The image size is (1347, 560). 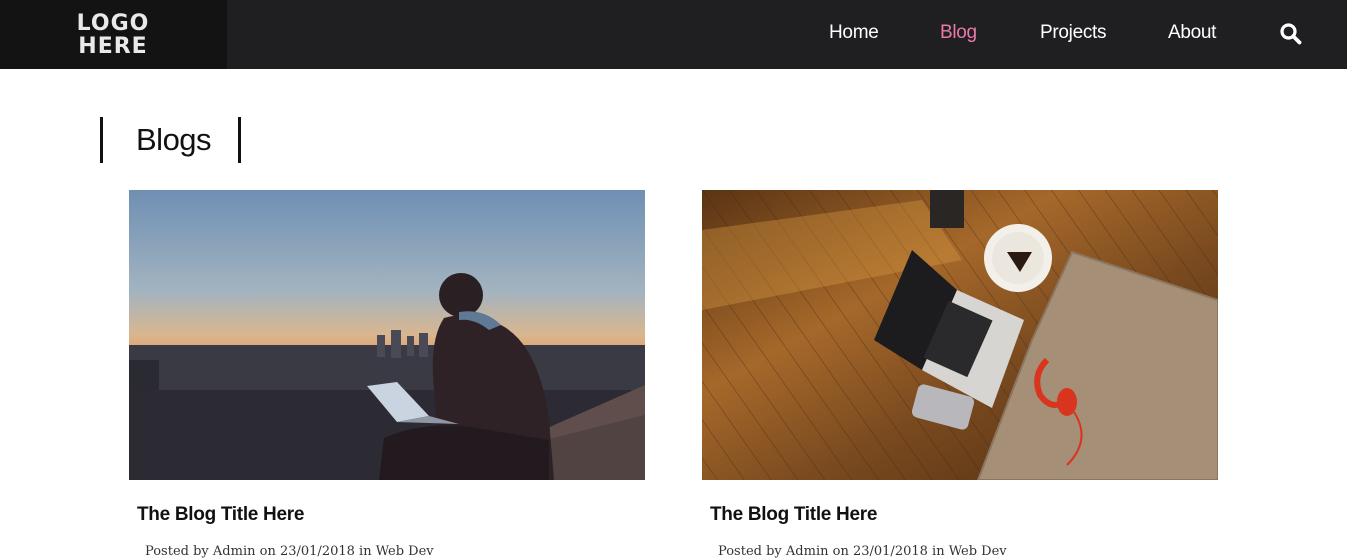 I want to click on logo-link: LOGO HERE, so click(x=113, y=34).